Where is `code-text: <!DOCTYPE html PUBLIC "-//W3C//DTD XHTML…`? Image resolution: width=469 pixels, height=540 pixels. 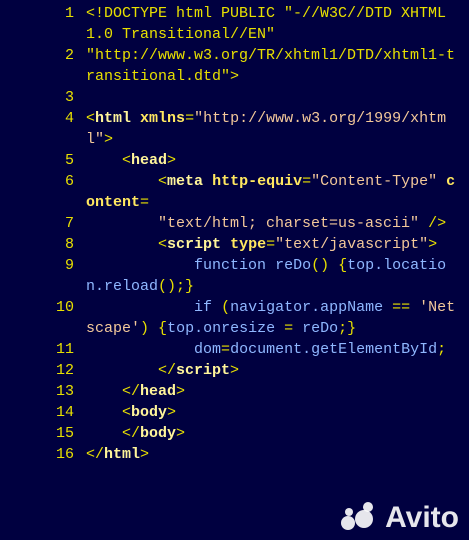
code-text: <!DOCTYPE html PUBLIC "-//W3C//DTD XHTML… is located at coordinates (274, 24).